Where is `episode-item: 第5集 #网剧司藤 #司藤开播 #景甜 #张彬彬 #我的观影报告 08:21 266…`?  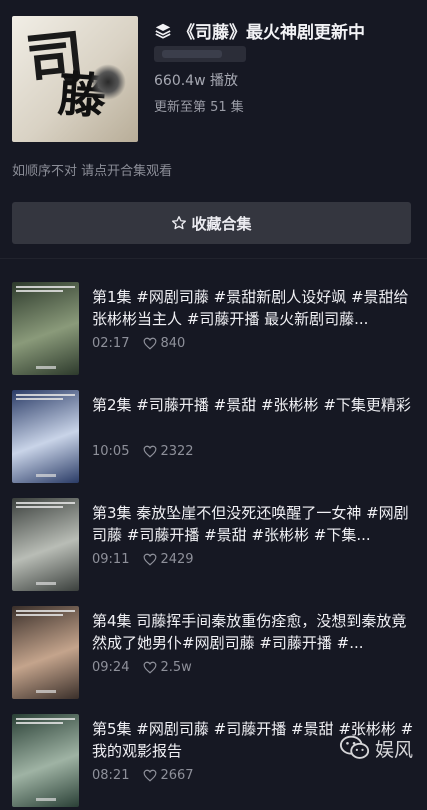 episode-item: 第5集 #网剧司藤 #司藤开播 #景甜 #张彬彬 #我的观影报告 08:21 266… is located at coordinates (214, 762).